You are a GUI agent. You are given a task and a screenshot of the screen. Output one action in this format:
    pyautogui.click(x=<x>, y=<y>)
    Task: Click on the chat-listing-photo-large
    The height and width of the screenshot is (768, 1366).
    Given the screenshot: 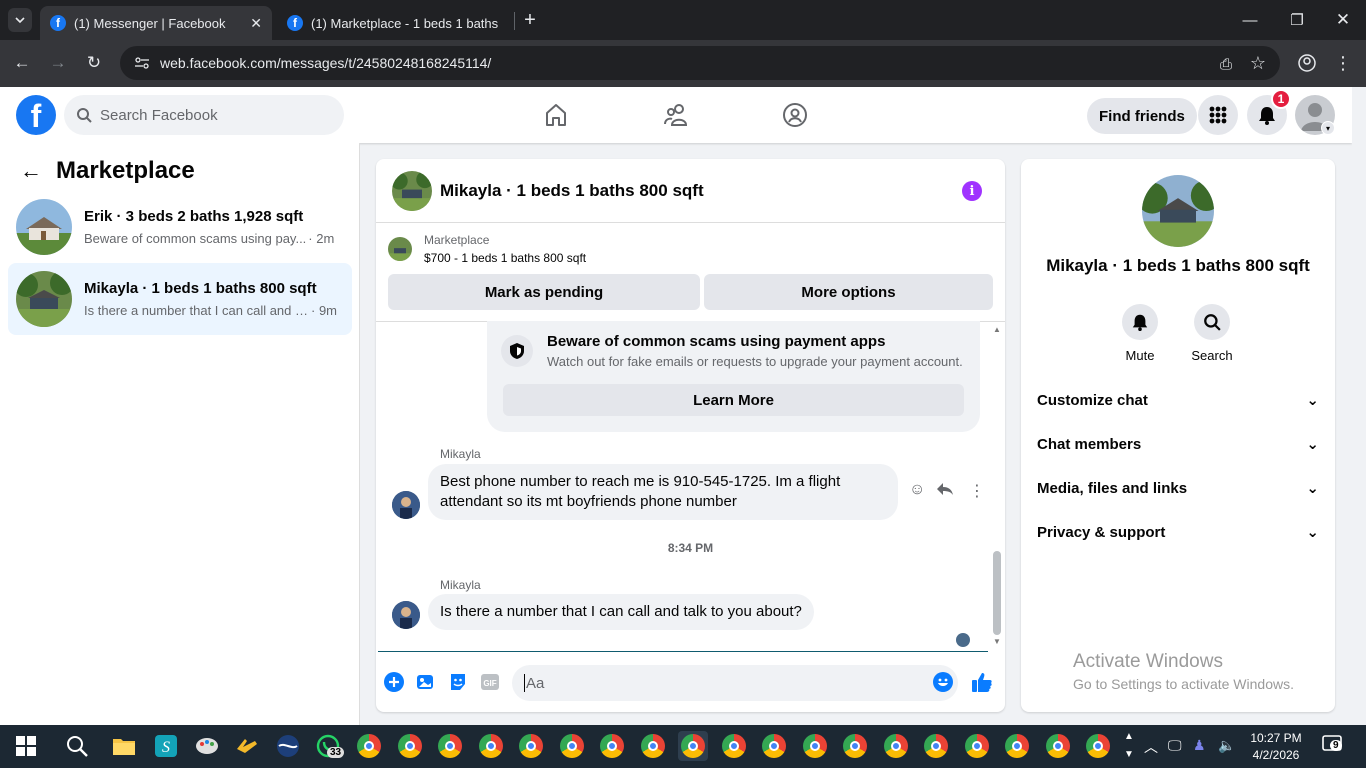 What is the action you would take?
    pyautogui.click(x=1178, y=211)
    